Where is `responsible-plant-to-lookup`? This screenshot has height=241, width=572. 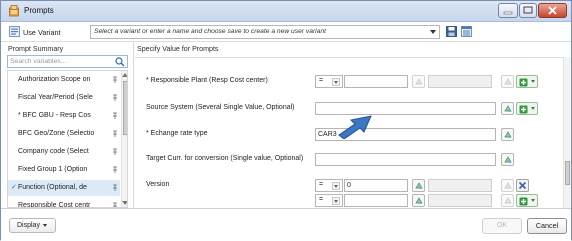
responsible-plant-to-lookup is located at coordinates (507, 81).